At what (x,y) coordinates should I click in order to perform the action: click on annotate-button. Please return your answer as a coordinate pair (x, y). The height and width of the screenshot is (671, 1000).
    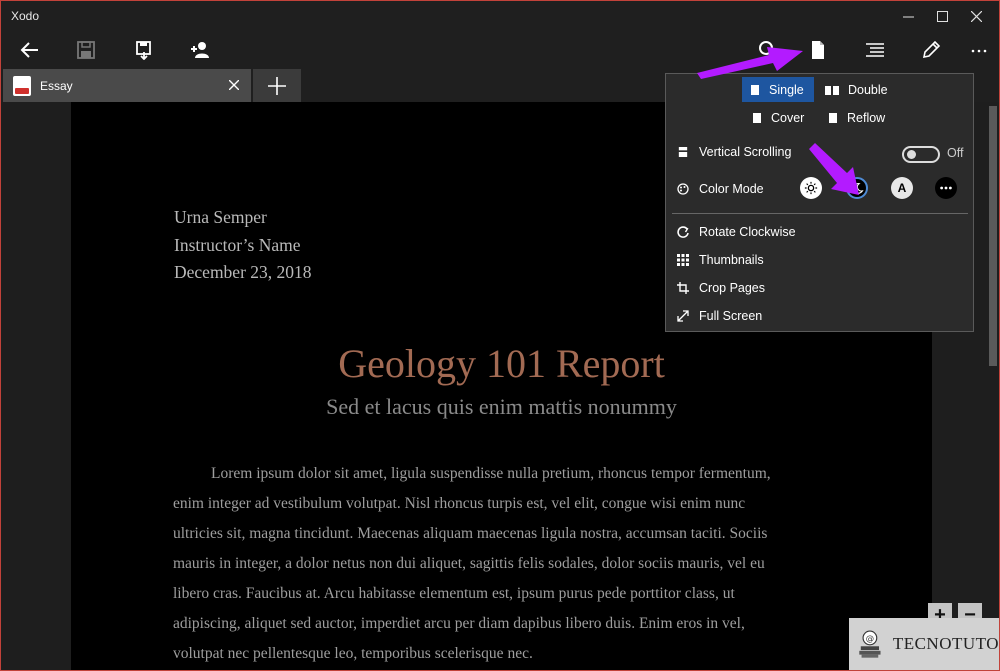
    Looking at the image, I should click on (931, 50).